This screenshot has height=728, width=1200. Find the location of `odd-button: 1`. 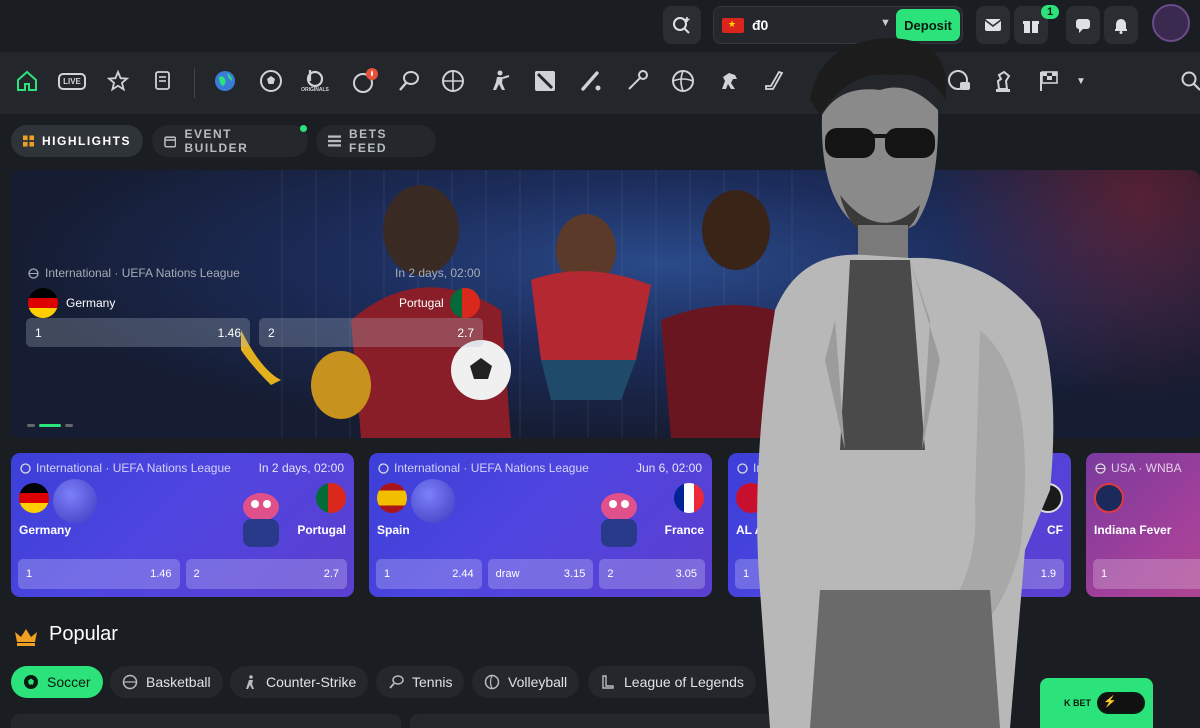

odd-button: 1 is located at coordinates (1146, 574).